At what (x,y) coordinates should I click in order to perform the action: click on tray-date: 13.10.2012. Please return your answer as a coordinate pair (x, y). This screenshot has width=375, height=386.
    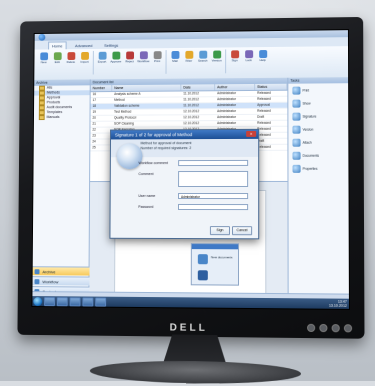
    Looking at the image, I should click on (337, 305).